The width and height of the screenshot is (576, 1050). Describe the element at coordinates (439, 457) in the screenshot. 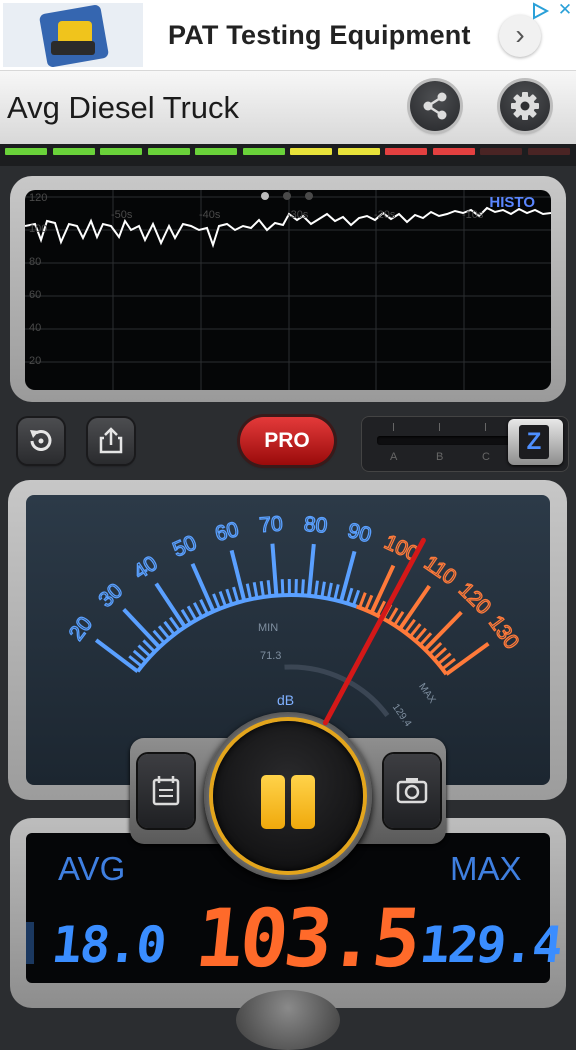

I see `weighting-label-b: B` at that location.